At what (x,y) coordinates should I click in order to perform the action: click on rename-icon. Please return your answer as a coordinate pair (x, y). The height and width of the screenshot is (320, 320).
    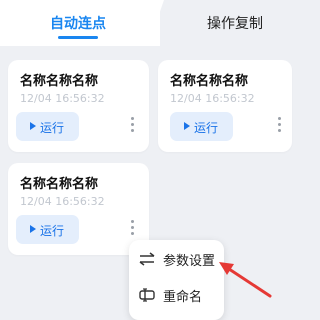
    Looking at the image, I should click on (147, 295).